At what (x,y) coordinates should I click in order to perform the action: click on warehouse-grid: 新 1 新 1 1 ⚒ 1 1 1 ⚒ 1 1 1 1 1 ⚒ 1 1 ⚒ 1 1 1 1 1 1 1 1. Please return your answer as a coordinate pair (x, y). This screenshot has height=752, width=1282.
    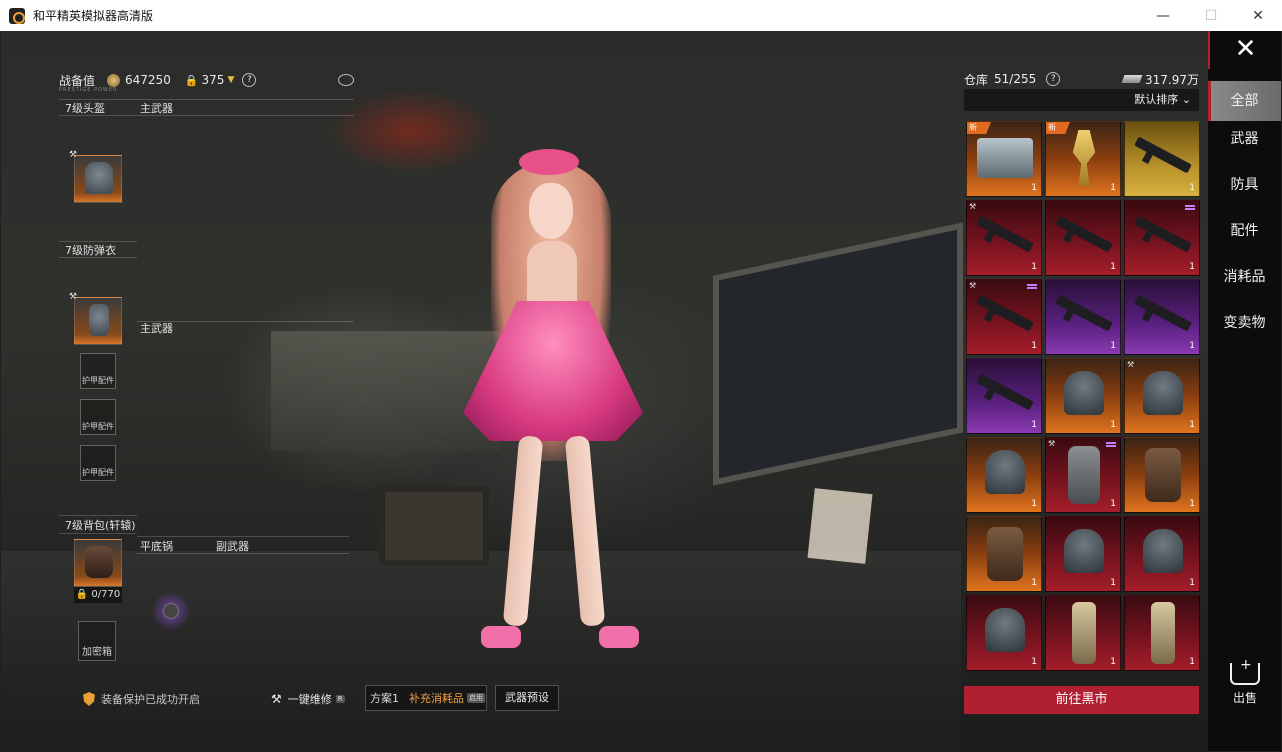
    Looking at the image, I should click on (1082, 401).